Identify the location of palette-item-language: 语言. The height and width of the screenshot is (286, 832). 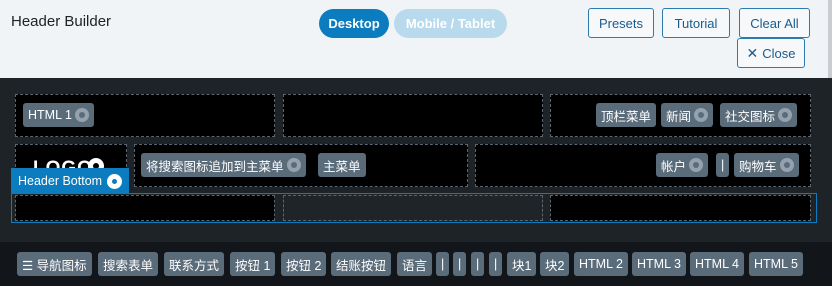
(415, 264).